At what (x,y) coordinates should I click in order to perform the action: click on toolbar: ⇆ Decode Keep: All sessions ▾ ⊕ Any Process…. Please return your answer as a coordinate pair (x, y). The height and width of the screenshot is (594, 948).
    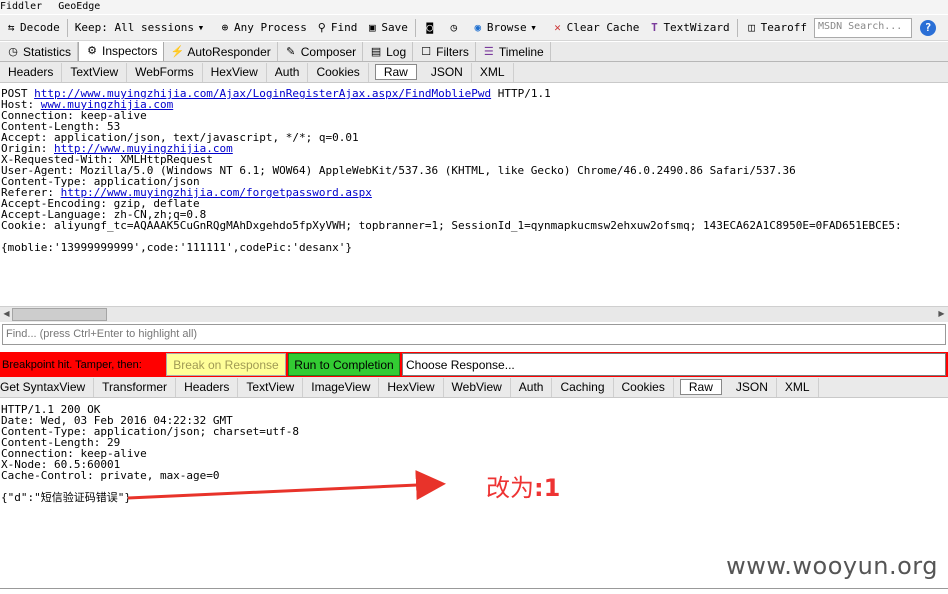
    Looking at the image, I should click on (474, 28).